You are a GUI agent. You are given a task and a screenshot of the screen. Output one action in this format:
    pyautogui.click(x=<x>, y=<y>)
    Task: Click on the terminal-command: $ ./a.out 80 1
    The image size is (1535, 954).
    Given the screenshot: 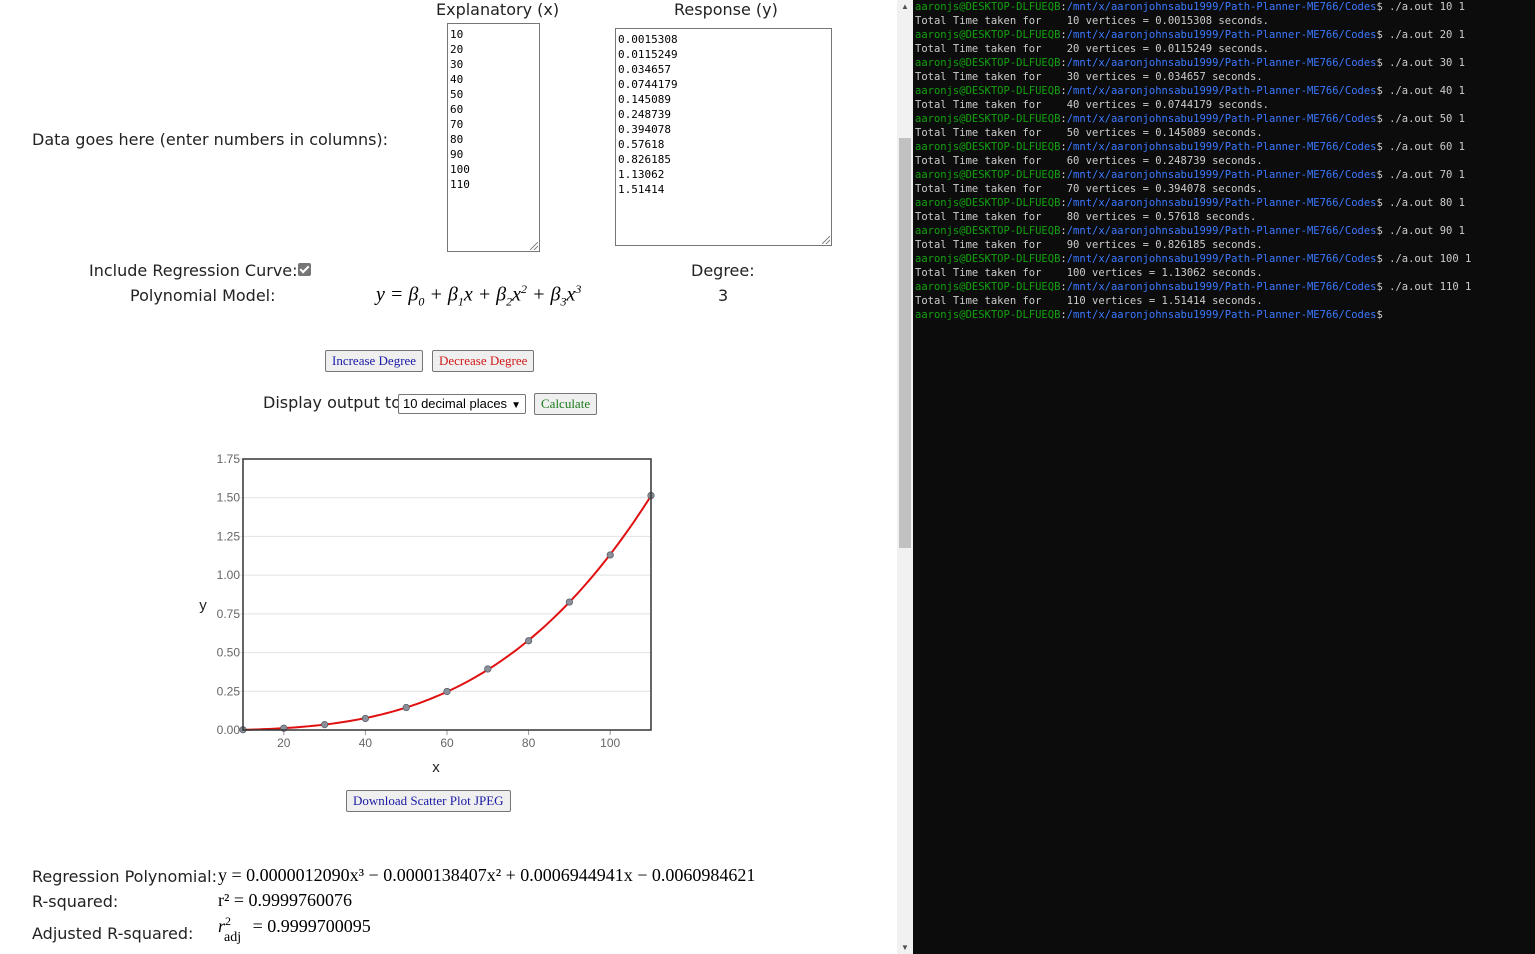 What is the action you would take?
    pyautogui.click(x=1421, y=203)
    